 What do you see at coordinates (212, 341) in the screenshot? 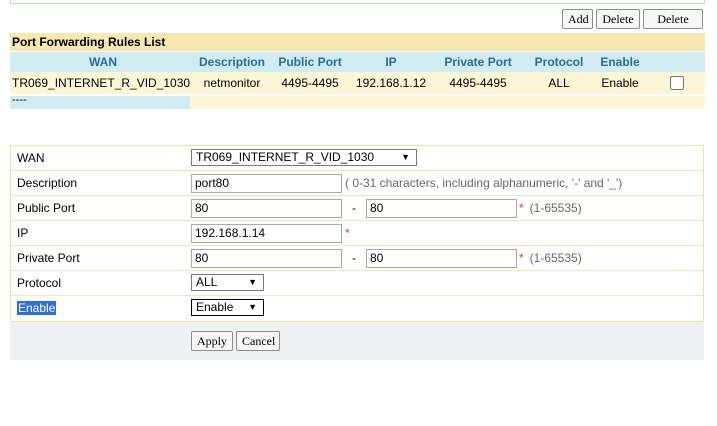
I see `apply-button: Apply` at bounding box center [212, 341].